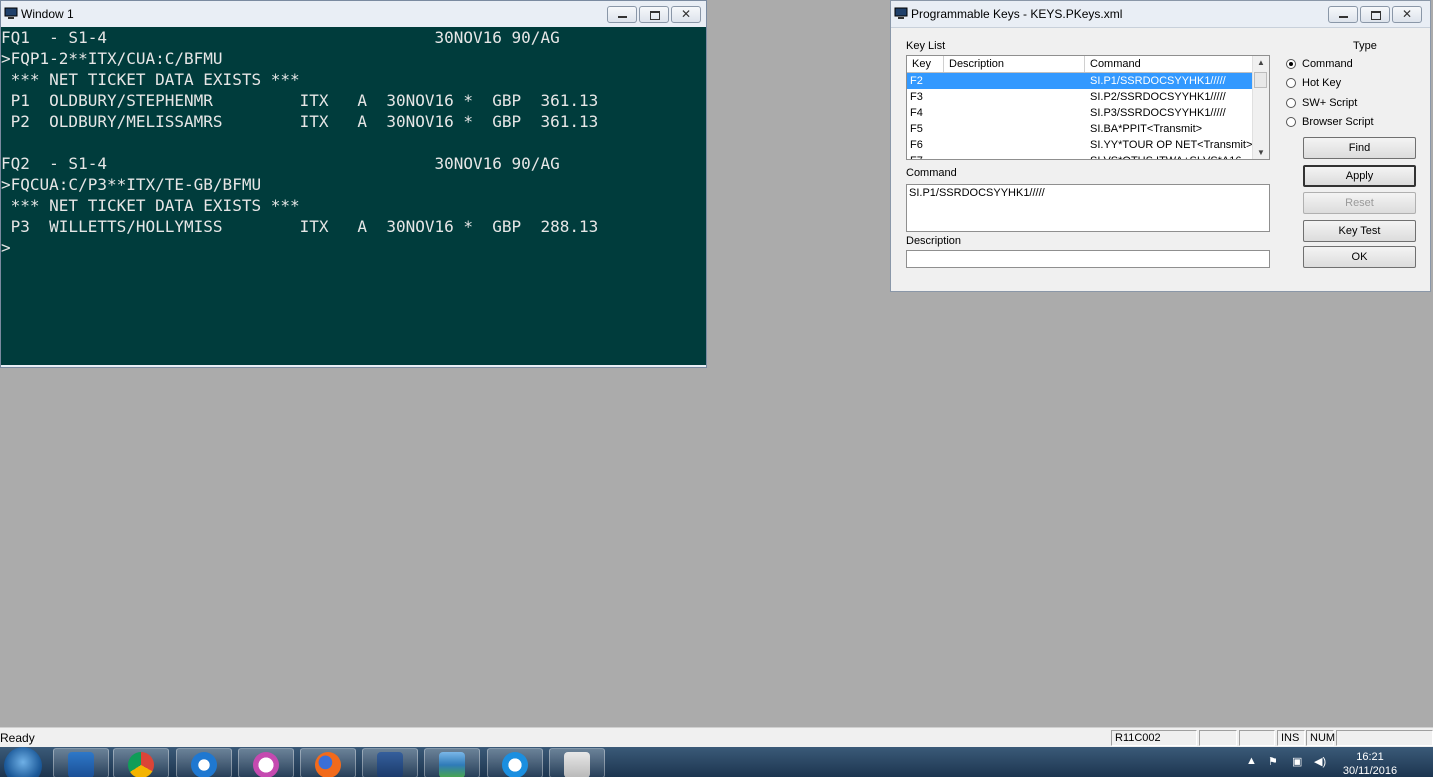 The width and height of the screenshot is (1433, 777). Describe the element at coordinates (1171, 145) in the screenshot. I see `command-cell: SI.YY*TOUR OP NET<Transmit>` at that location.